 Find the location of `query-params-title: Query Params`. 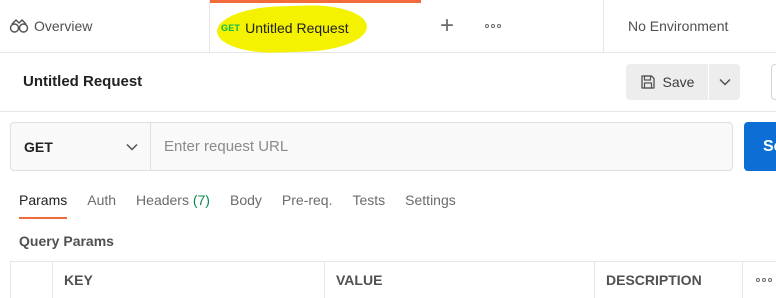

query-params-title: Query Params is located at coordinates (66, 241).